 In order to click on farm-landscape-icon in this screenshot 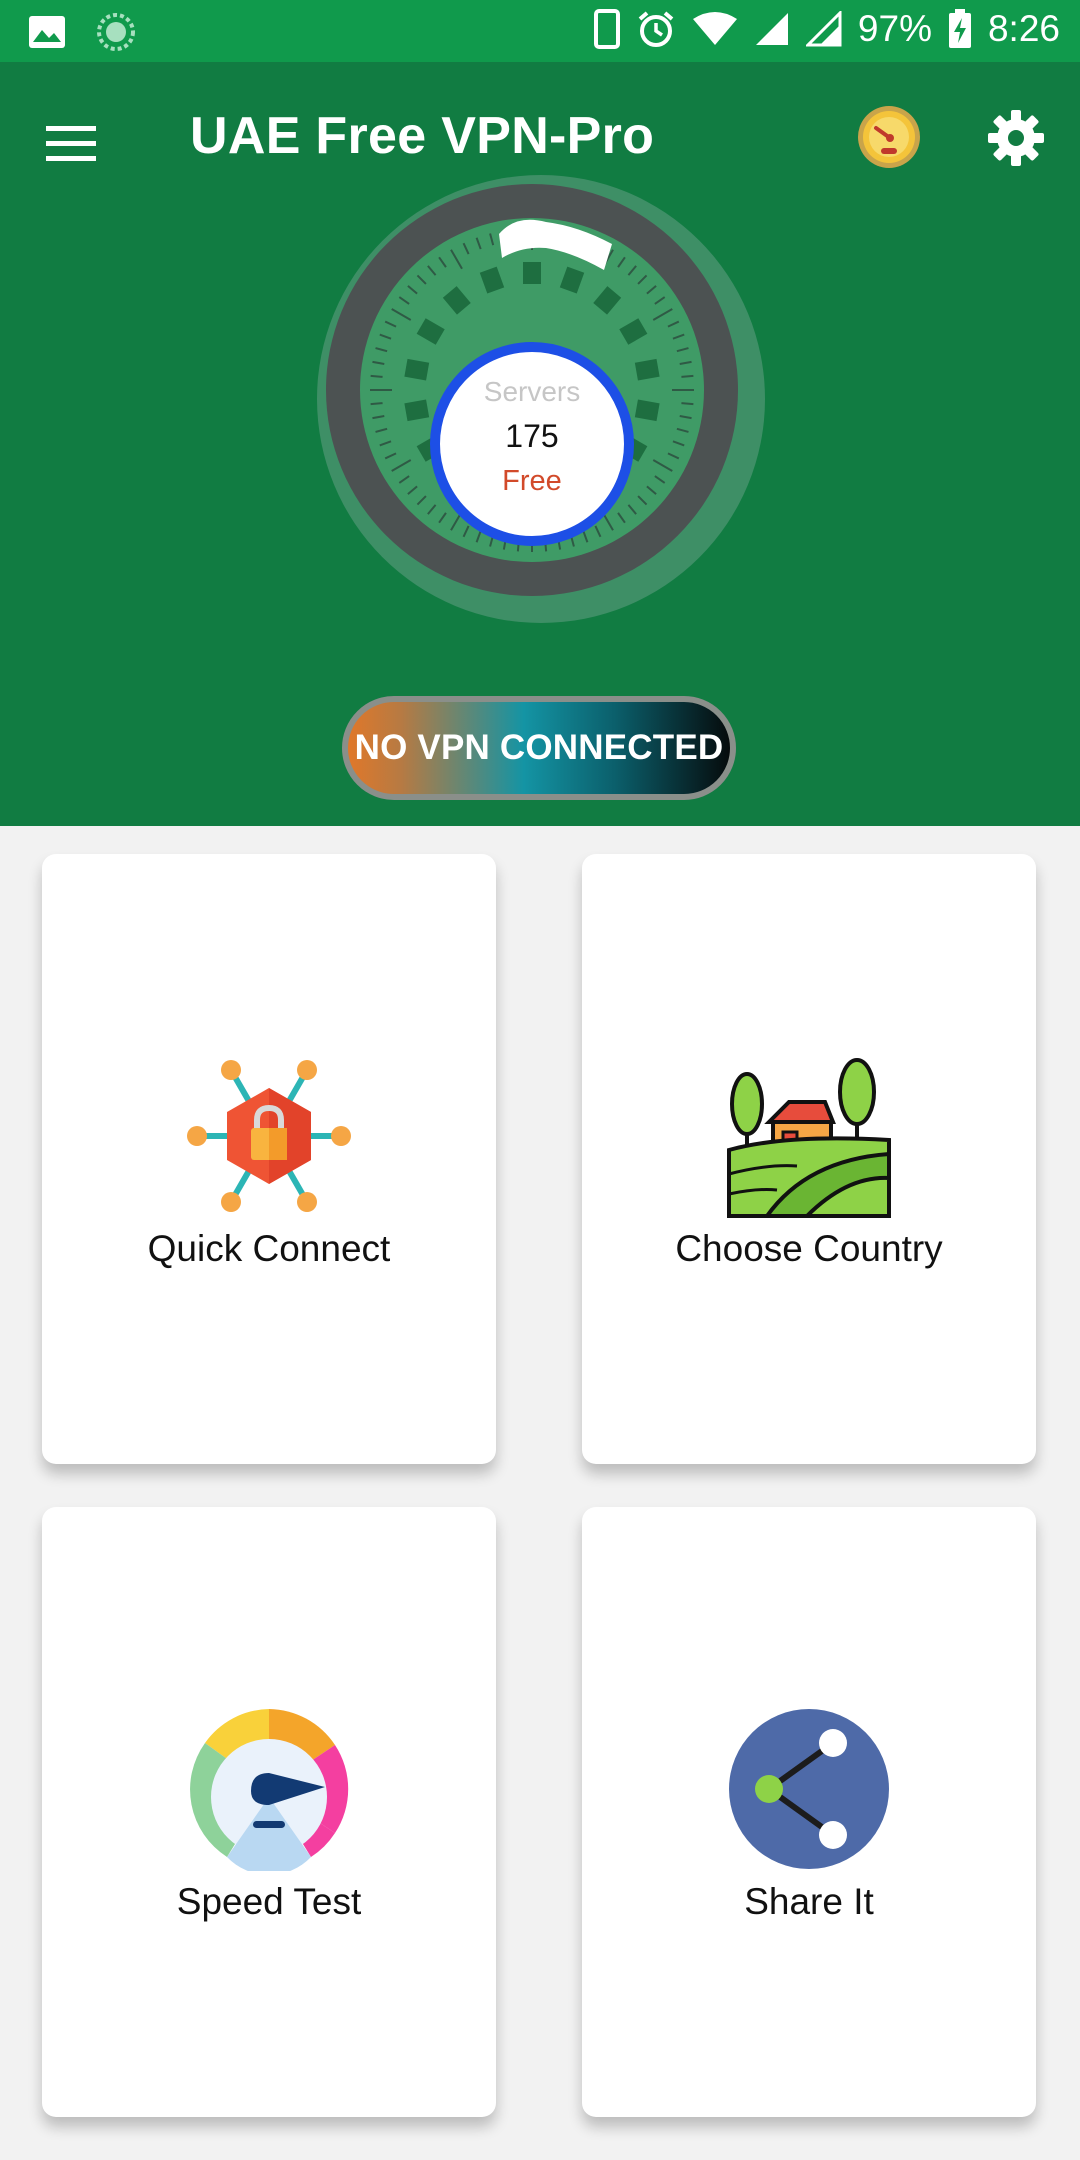, I will do `click(809, 1138)`.